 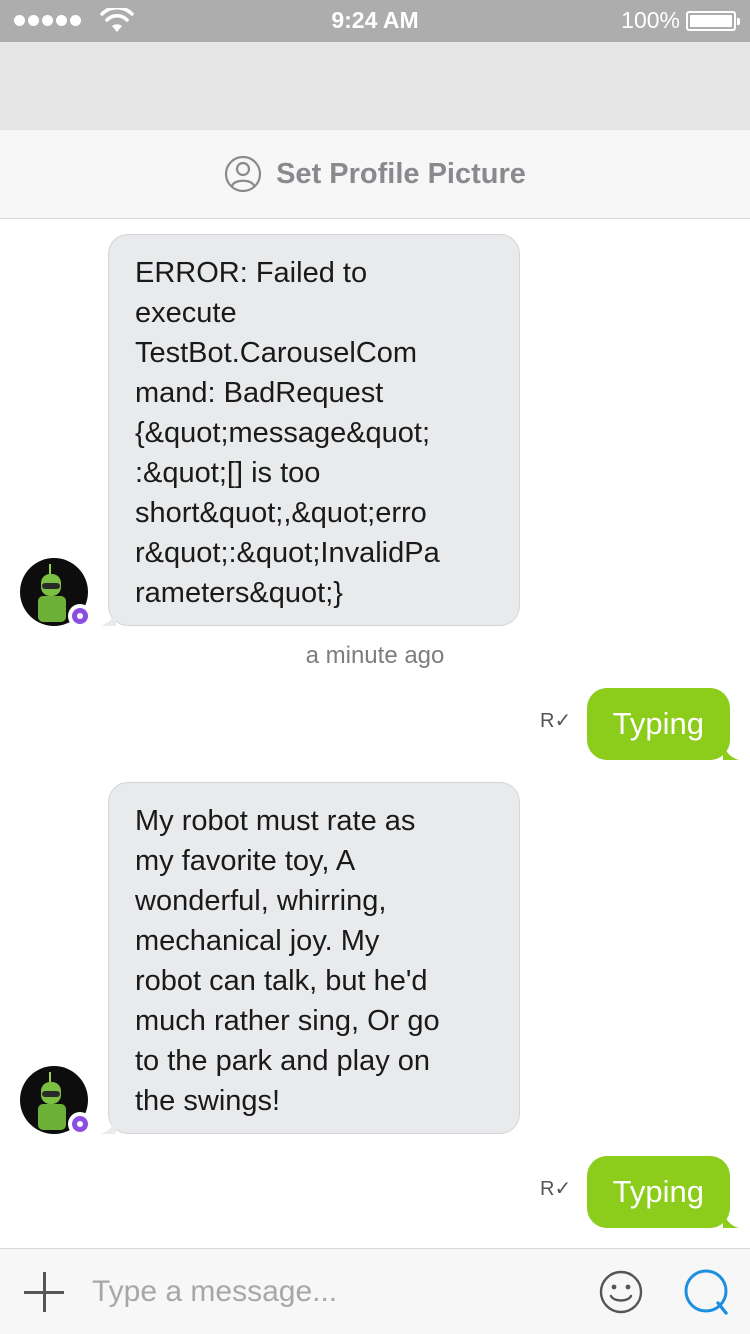 What do you see at coordinates (243, 174) in the screenshot?
I see `user-circle-icon` at bounding box center [243, 174].